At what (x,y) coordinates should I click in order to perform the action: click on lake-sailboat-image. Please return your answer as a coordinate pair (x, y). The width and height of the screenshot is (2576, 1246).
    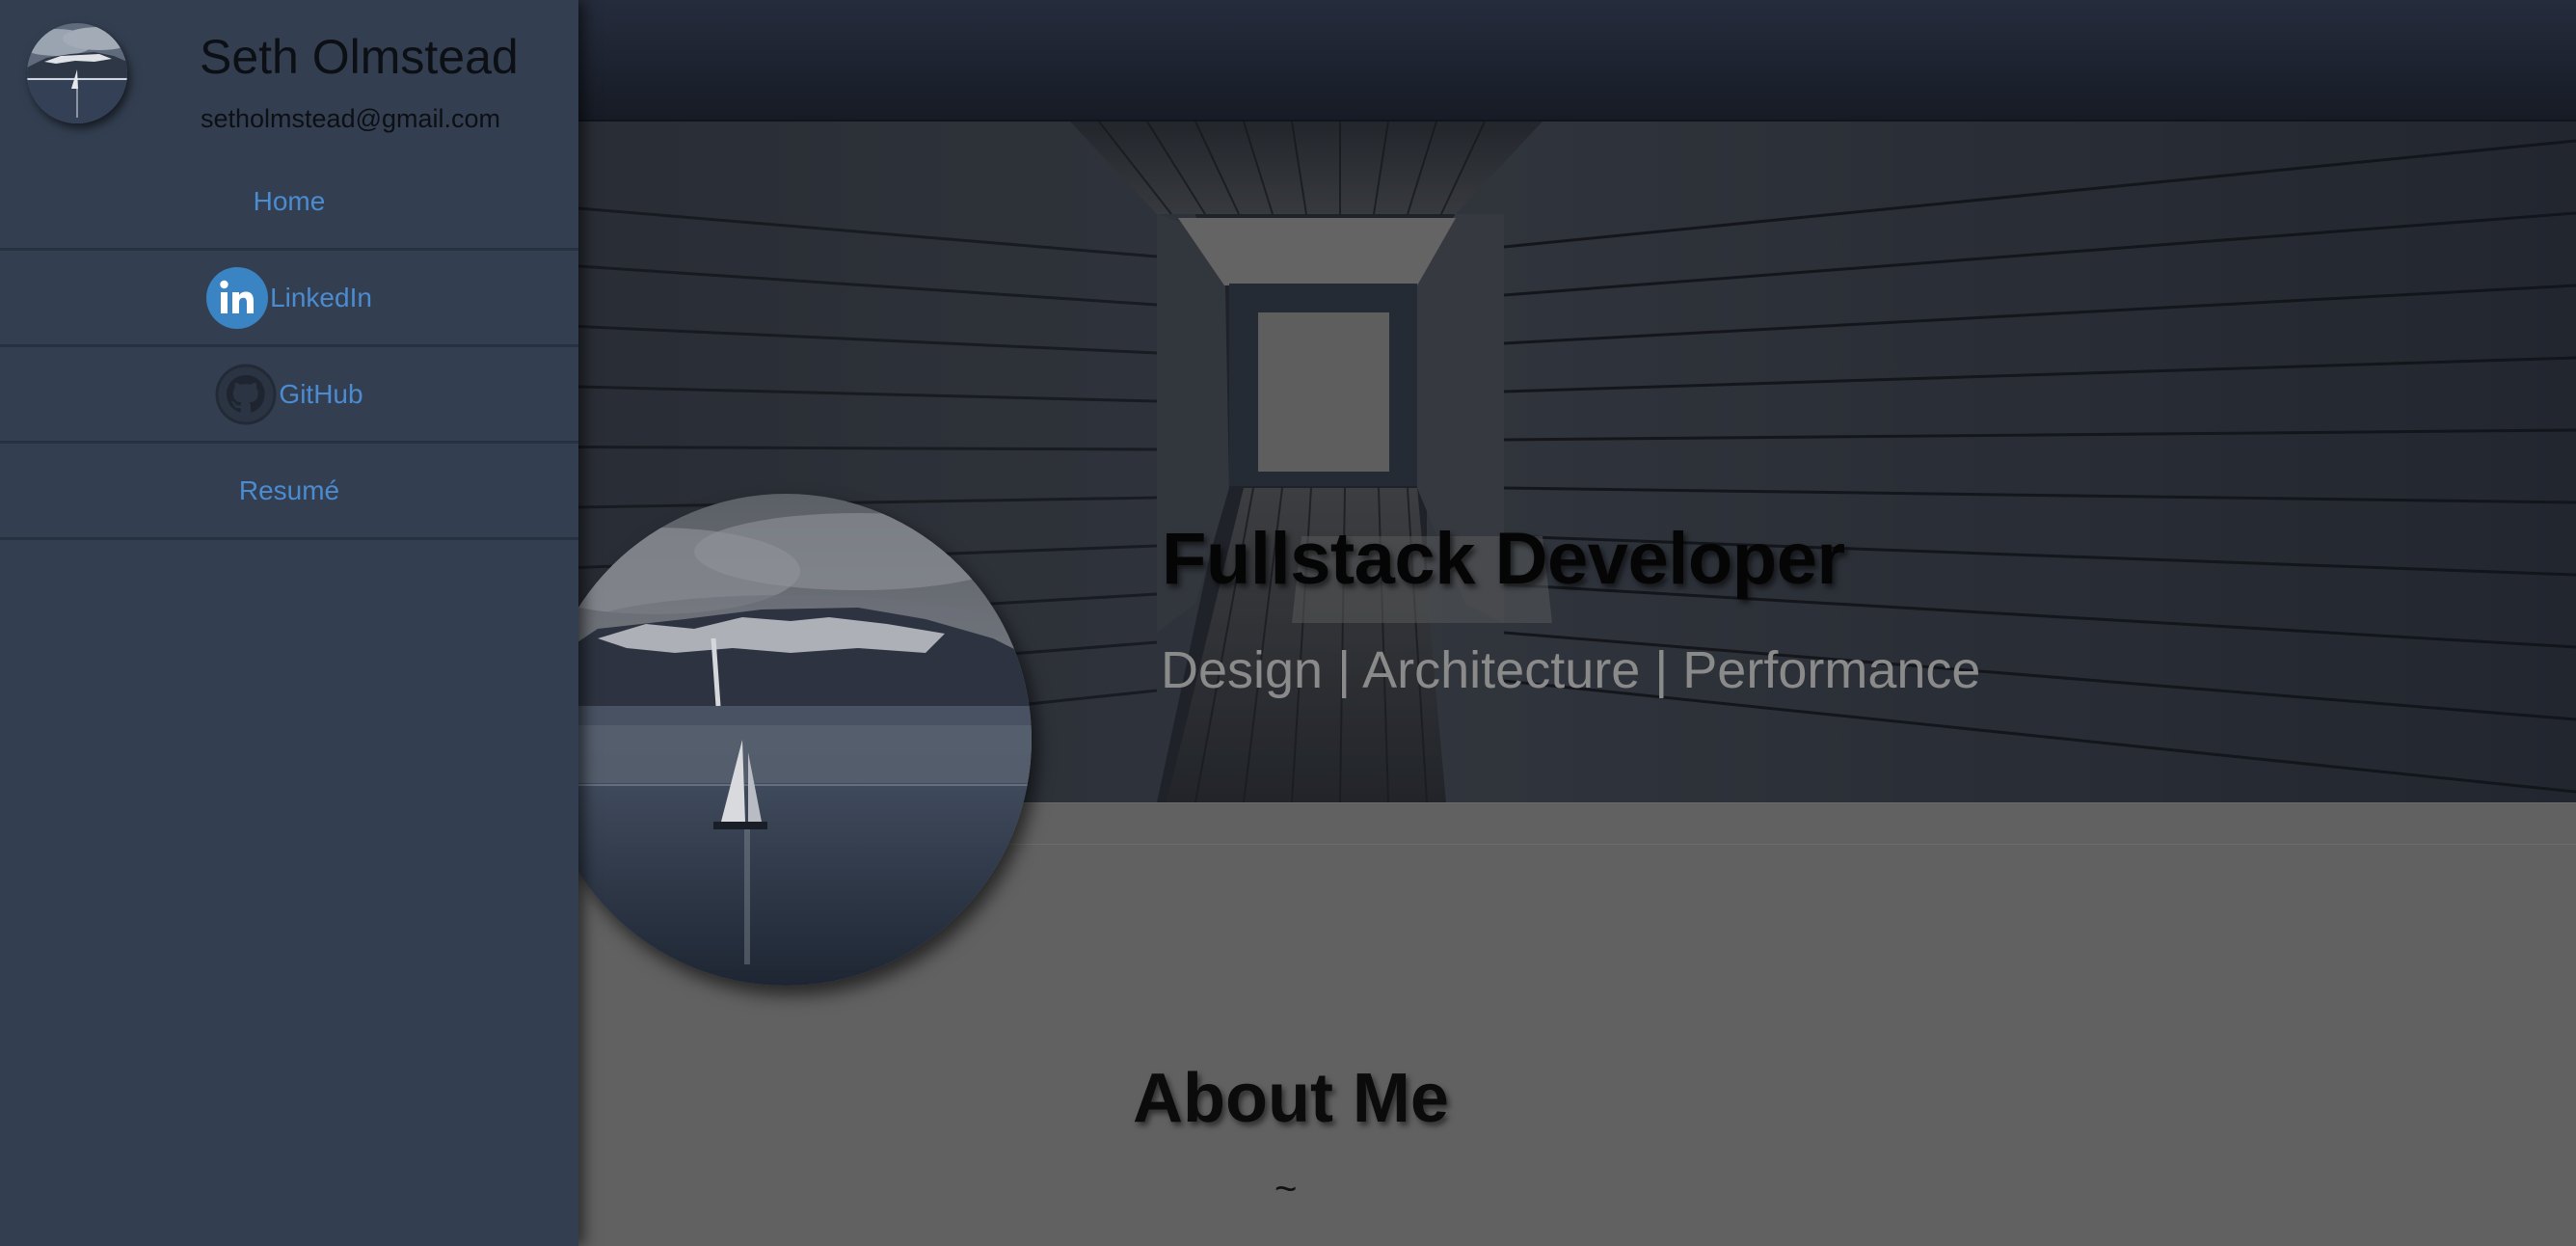
    Looking at the image, I should click on (786, 740).